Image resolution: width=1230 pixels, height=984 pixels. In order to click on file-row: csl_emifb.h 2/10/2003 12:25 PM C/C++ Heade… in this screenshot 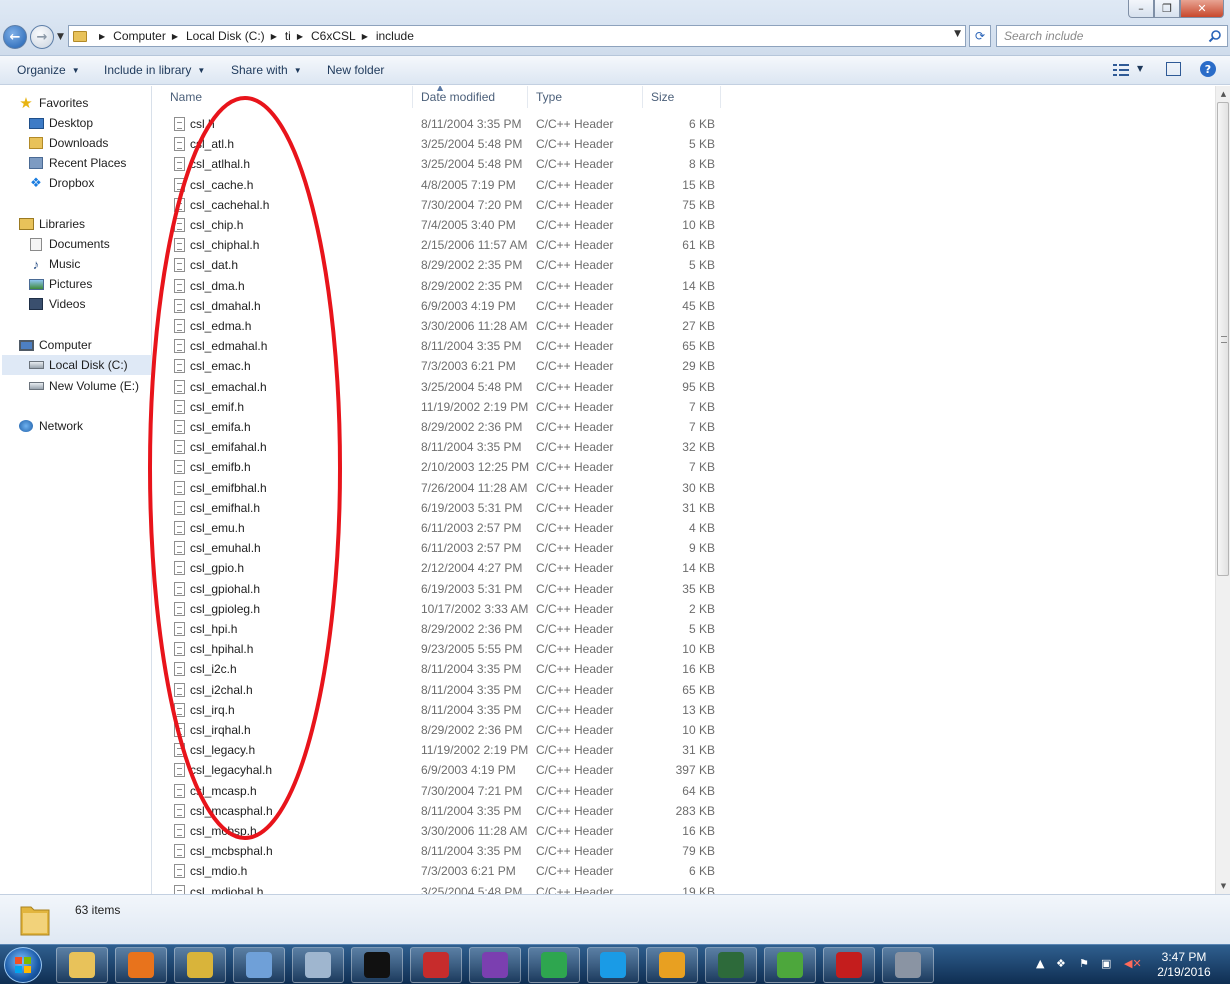, I will do `click(438, 467)`.